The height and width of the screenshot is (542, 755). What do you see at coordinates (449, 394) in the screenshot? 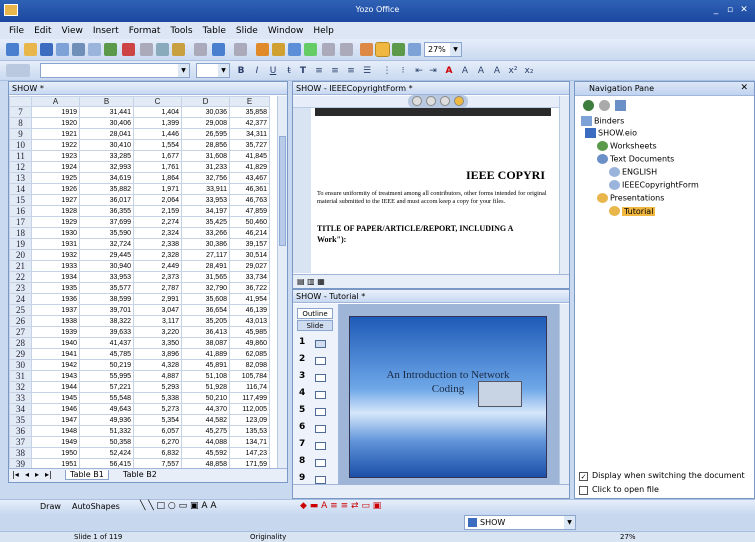
I see `slide-editor: An Introduction to Network Coding` at bounding box center [449, 394].